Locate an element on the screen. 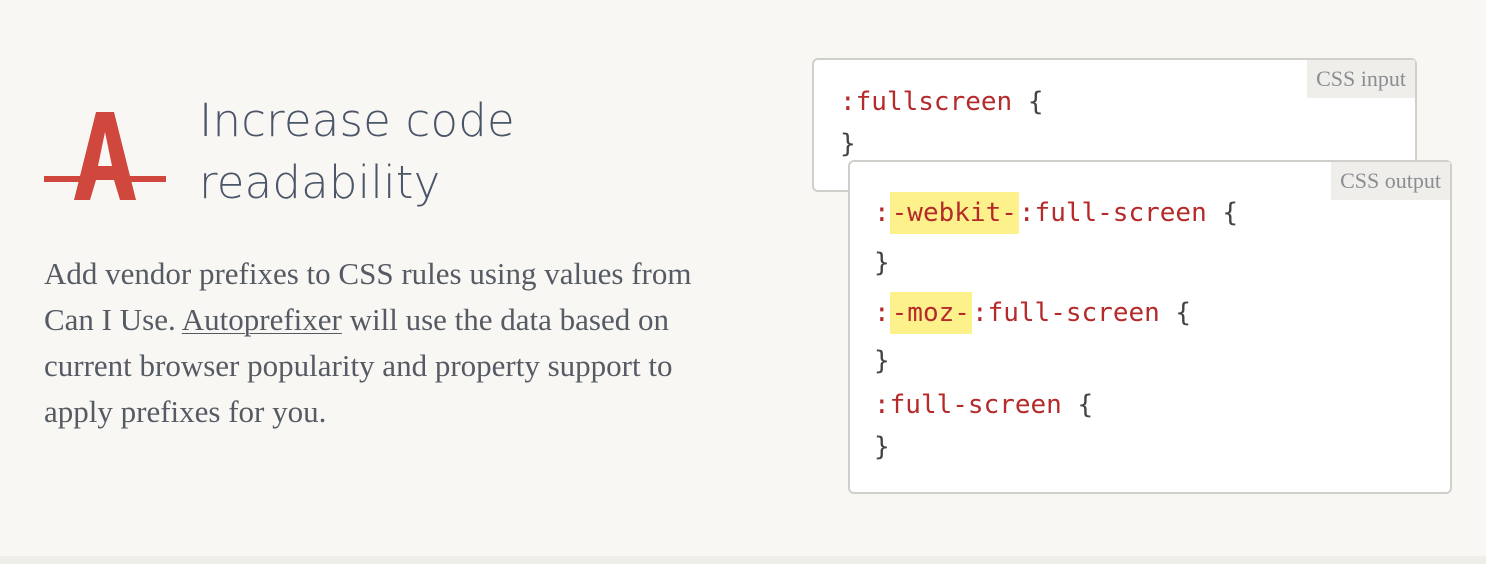 This screenshot has width=1486, height=564. output-rule-3-close-brace: } is located at coordinates (882, 447).